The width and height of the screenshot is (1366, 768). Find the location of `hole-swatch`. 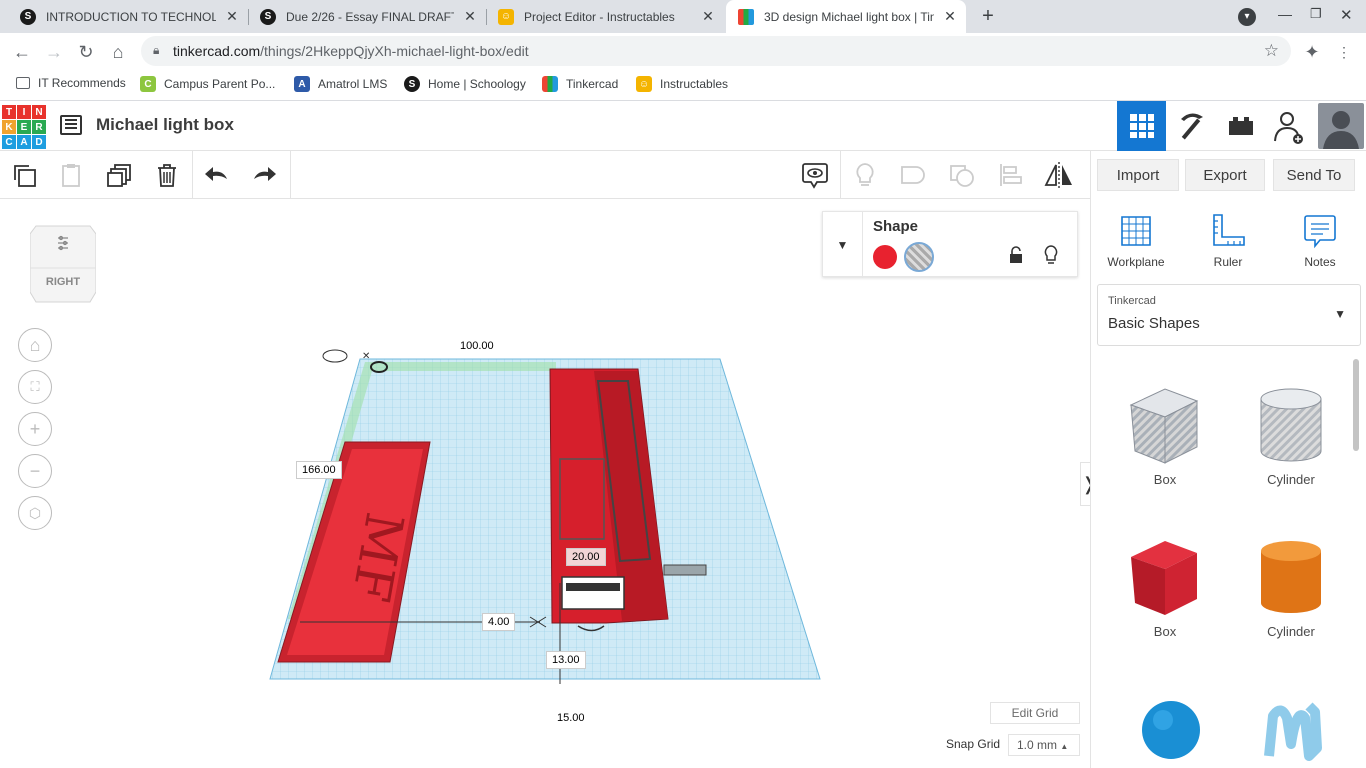

hole-swatch is located at coordinates (919, 257).